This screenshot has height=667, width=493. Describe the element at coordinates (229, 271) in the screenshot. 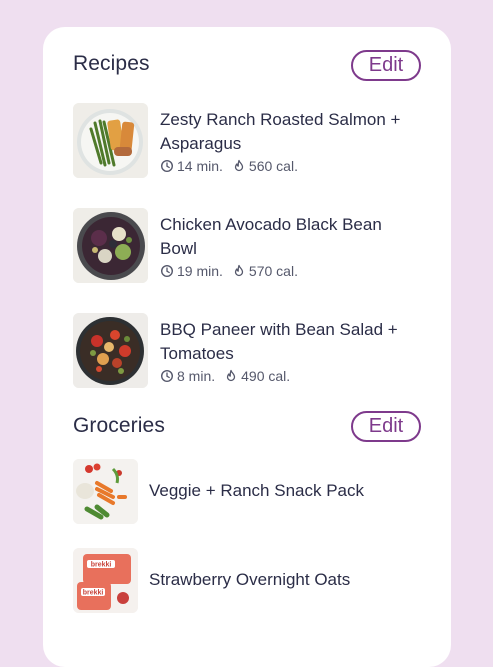

I see `recipe-meta: 19 min. 570 cal.` at that location.